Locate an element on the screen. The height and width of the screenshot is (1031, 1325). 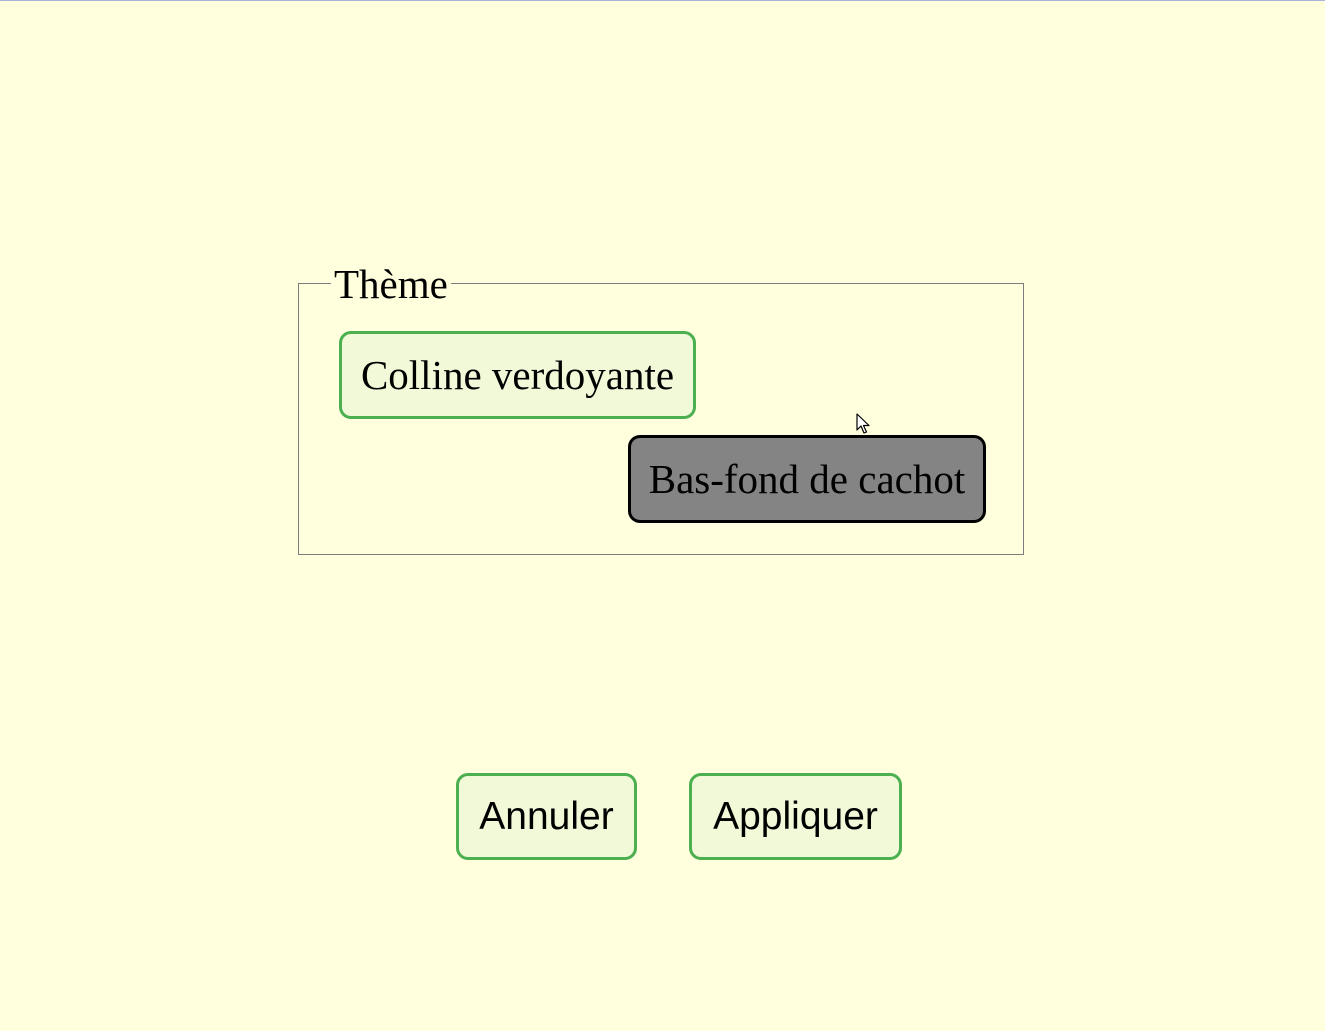
theme-option-colline-verdoyante: Colline verdoyante is located at coordinates (517, 375).